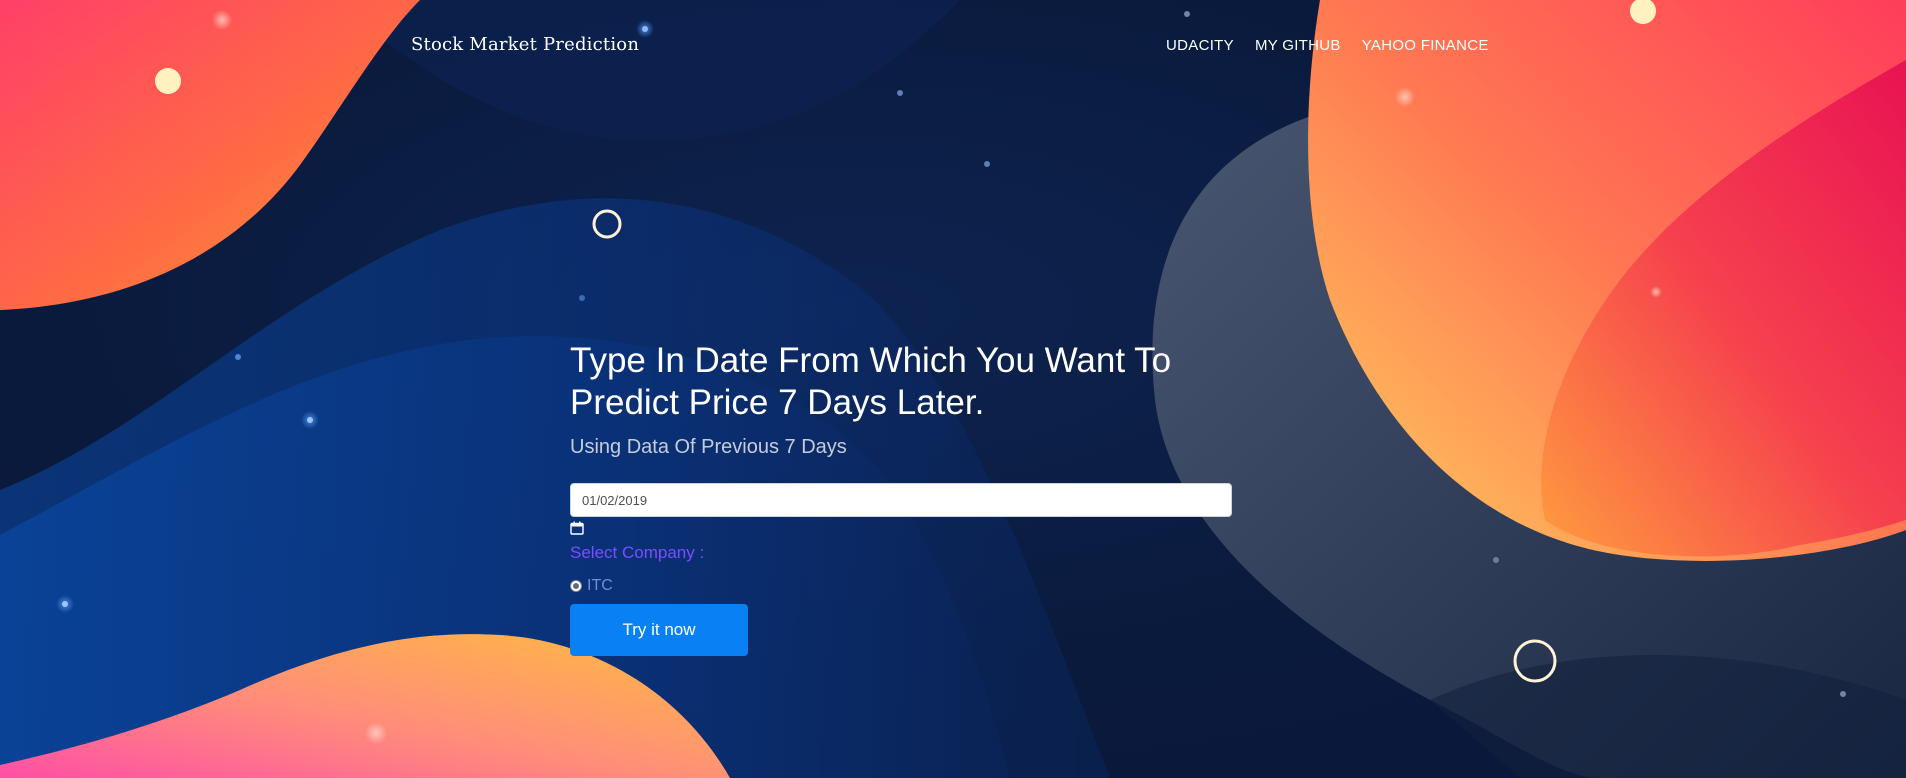 The height and width of the screenshot is (778, 1906). Describe the element at coordinates (1425, 45) in the screenshot. I see `nav-link-yahoo-finance: YAHOO FINANCE` at that location.